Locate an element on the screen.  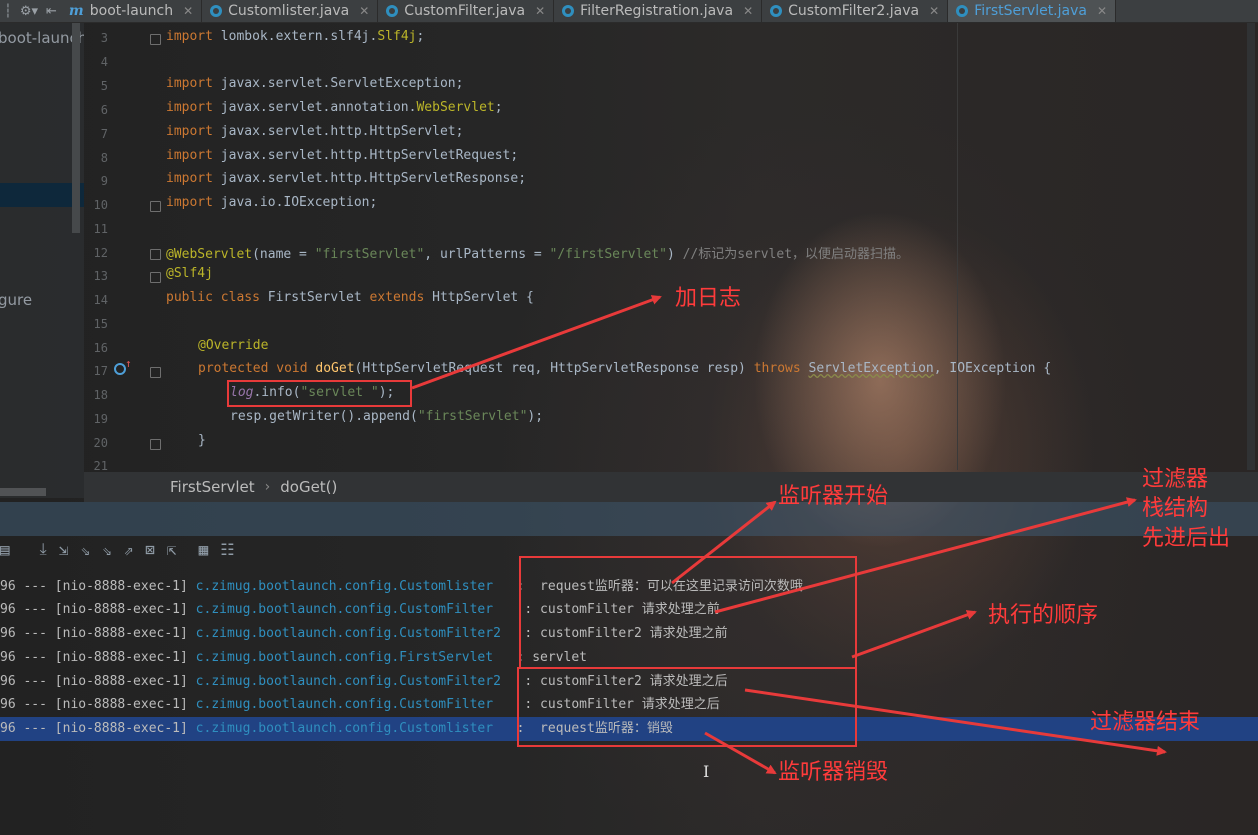
arrow-exec-order is located at coordinates (914, 634).